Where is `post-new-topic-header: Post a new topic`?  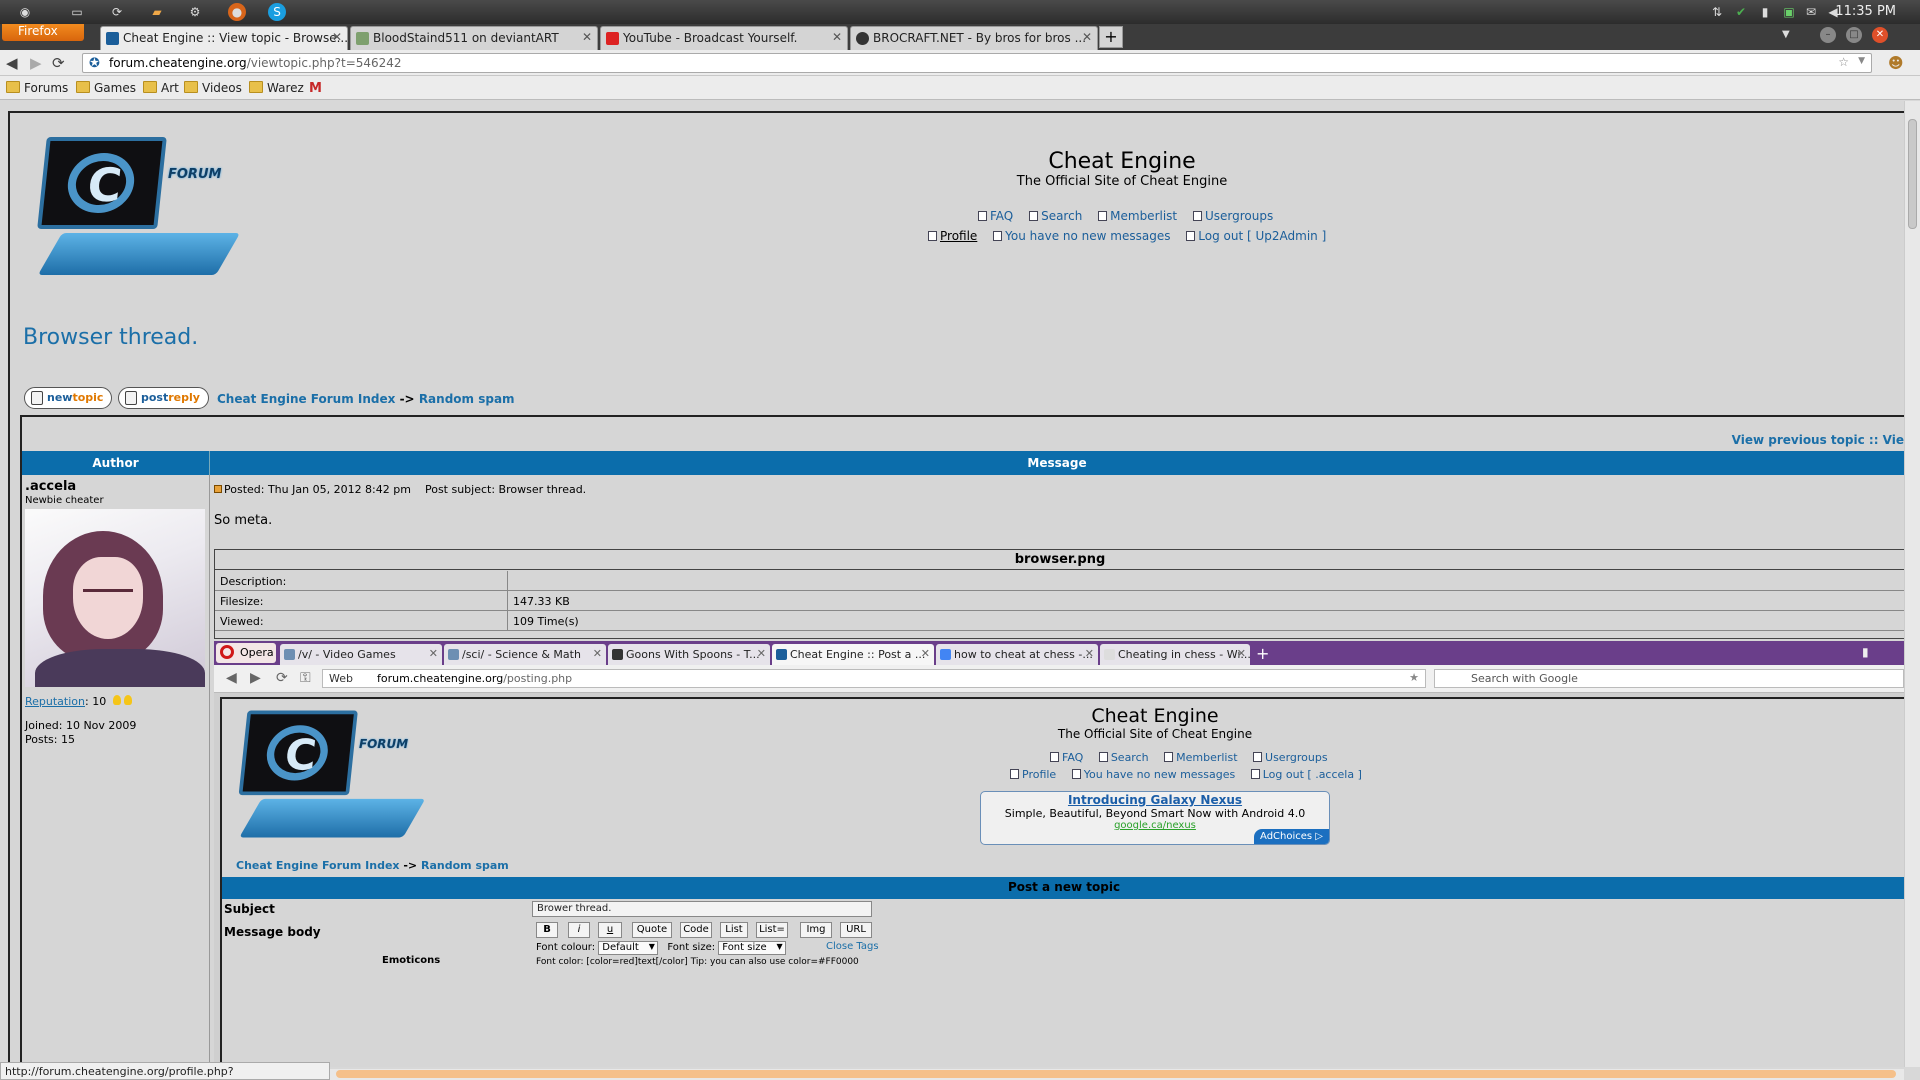
post-new-topic-header: Post a new topic is located at coordinates (1063, 888).